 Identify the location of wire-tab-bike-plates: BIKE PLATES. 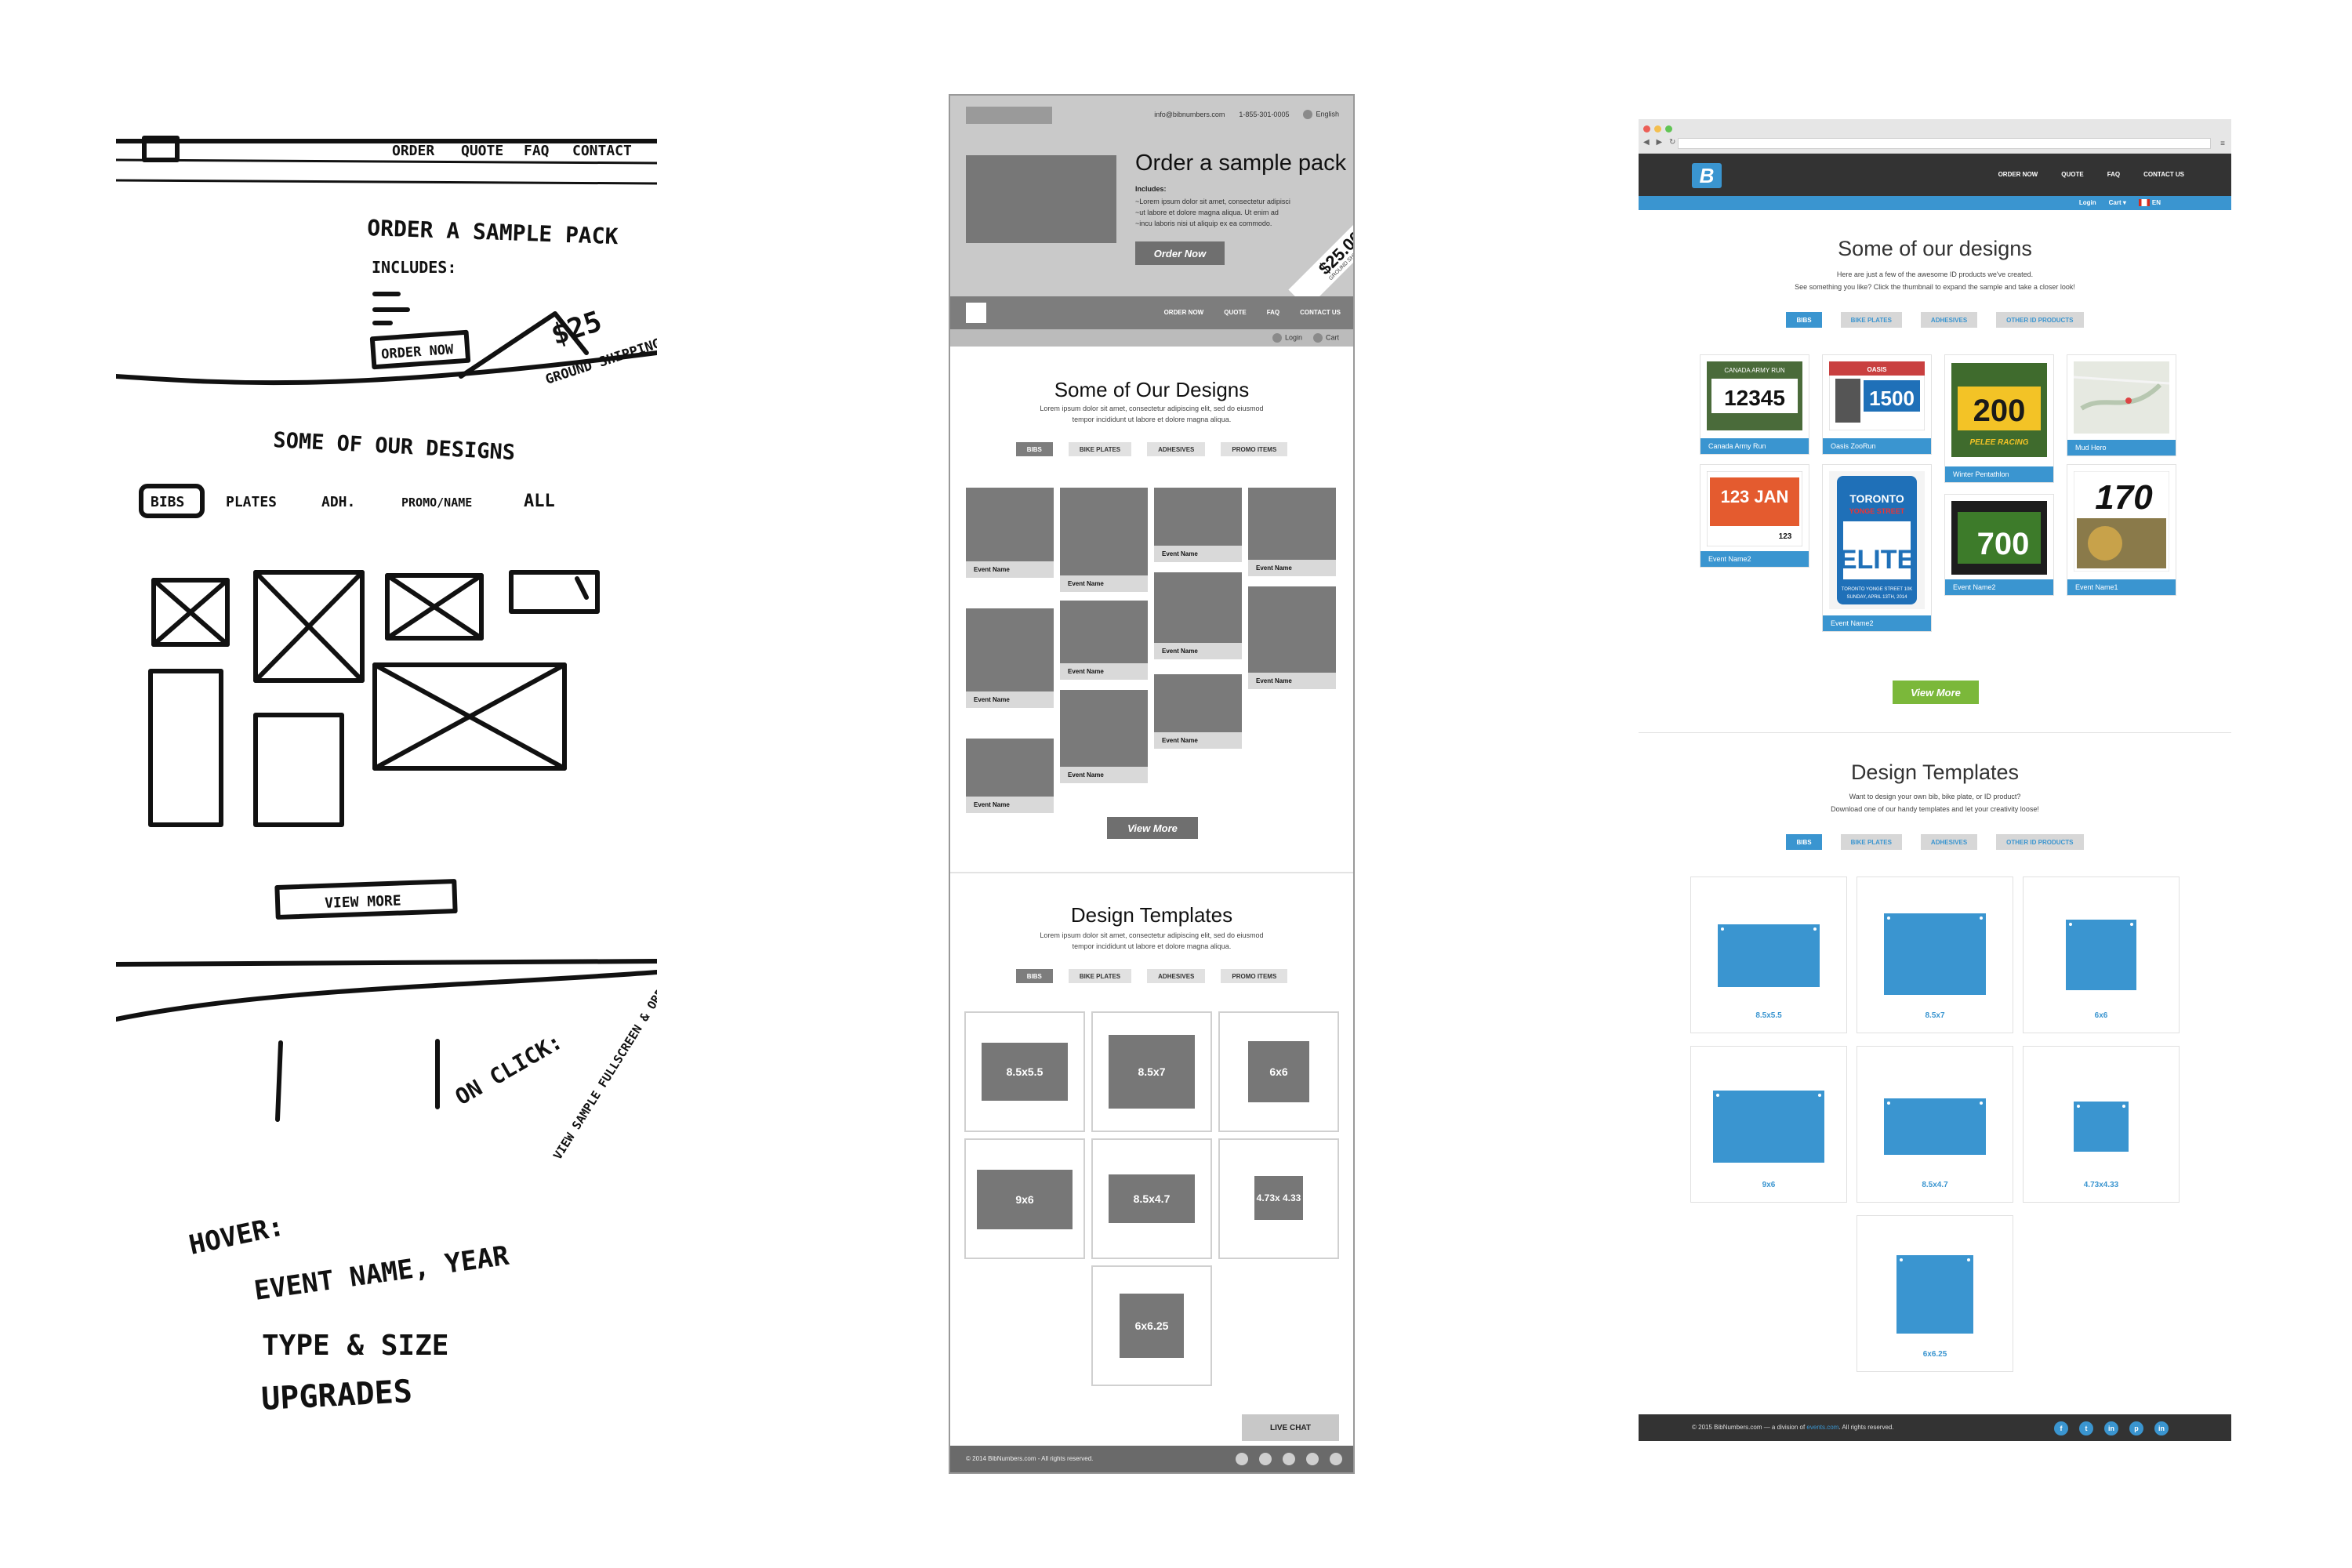
(1100, 449).